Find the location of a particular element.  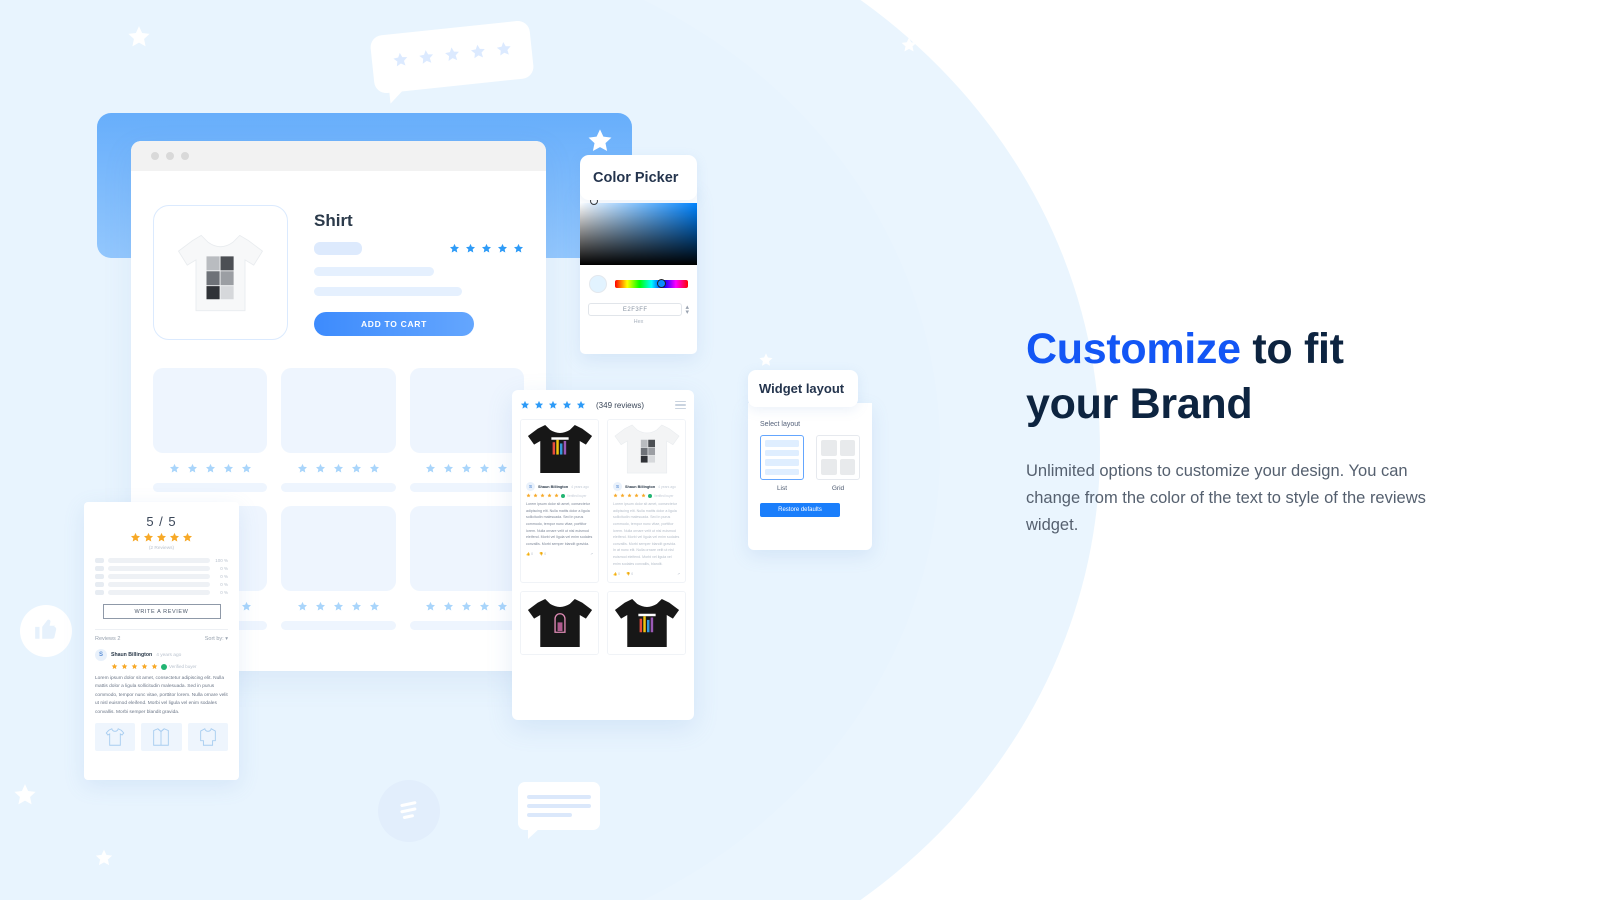

saturation-value-area is located at coordinates (638, 231).